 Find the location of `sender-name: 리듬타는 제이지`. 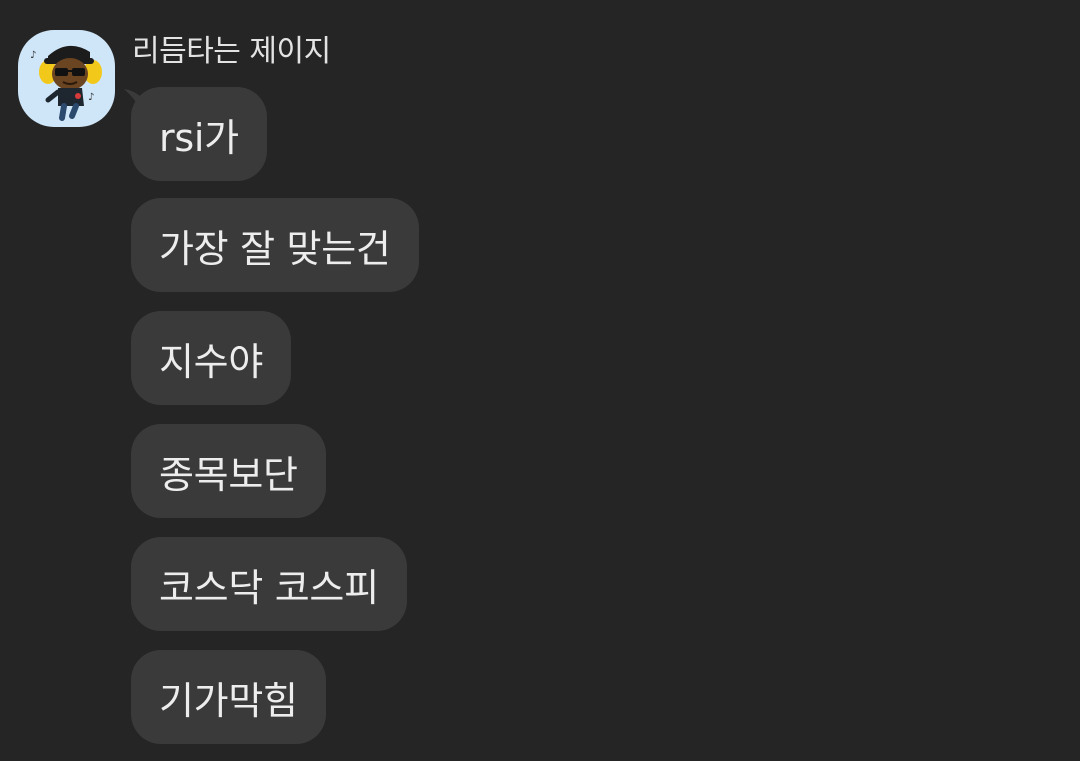

sender-name: 리듬타는 제이지 is located at coordinates (231, 51).